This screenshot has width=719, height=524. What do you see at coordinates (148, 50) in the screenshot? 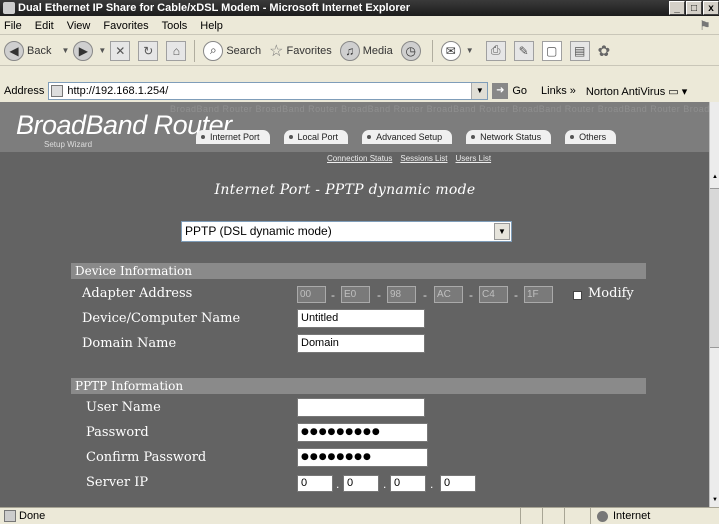
I see `refresh-icon: ↻` at bounding box center [148, 50].